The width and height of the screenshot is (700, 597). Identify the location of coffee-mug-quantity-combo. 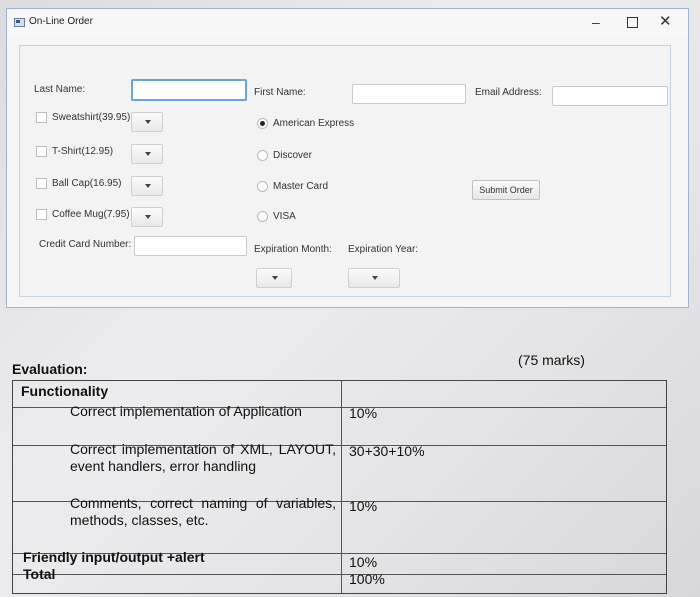
(147, 217).